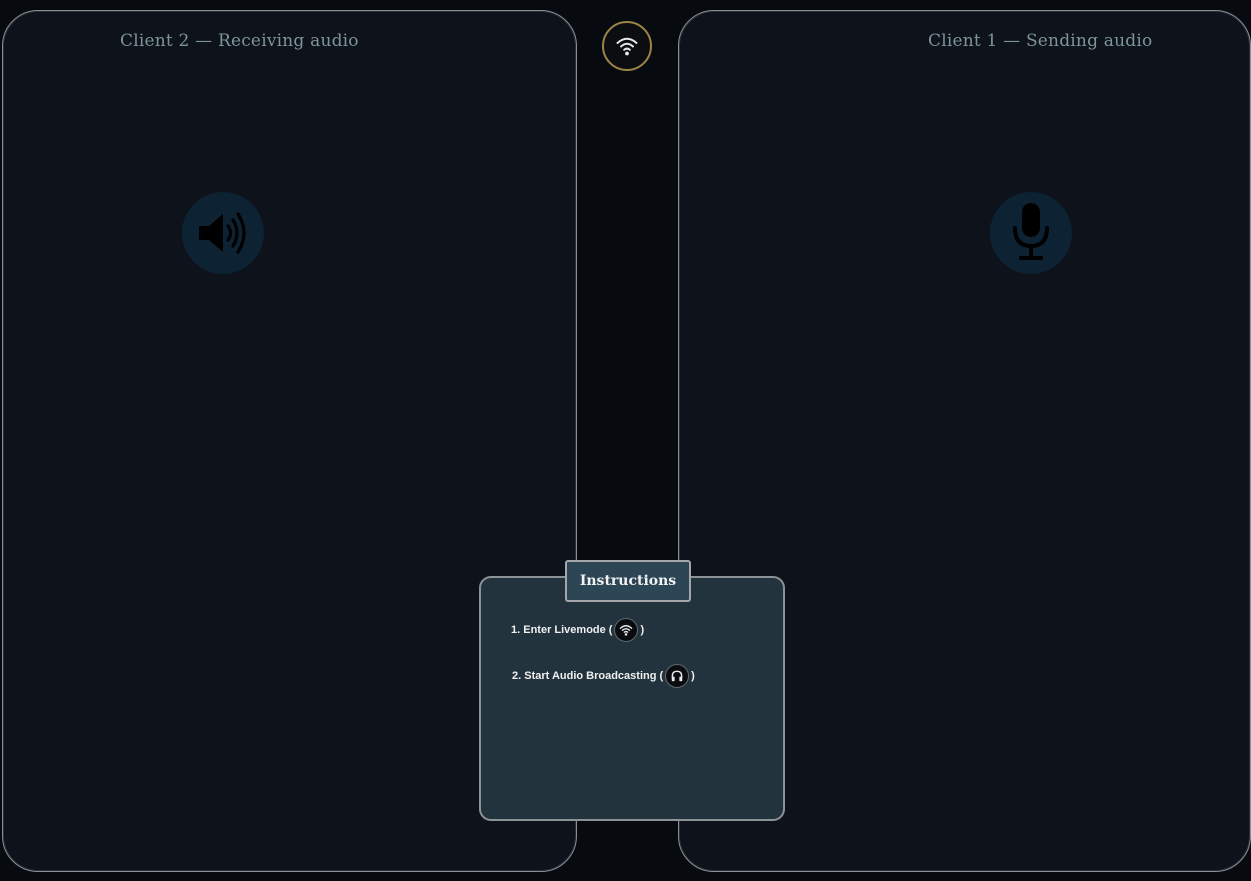 This screenshot has height=881, width=1251. I want to click on livemode-button, so click(627, 46).